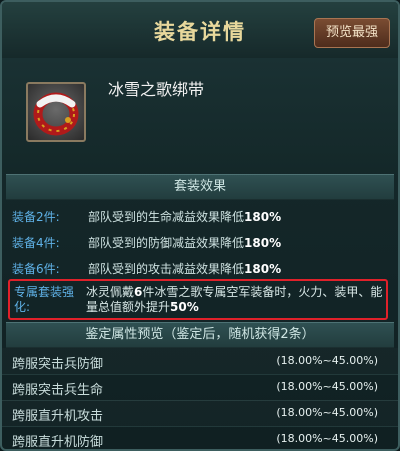  What do you see at coordinates (200, 387) in the screenshot?
I see `attribute-row: 跨服突击兵生命 (18.00%~45.00%)` at bounding box center [200, 387].